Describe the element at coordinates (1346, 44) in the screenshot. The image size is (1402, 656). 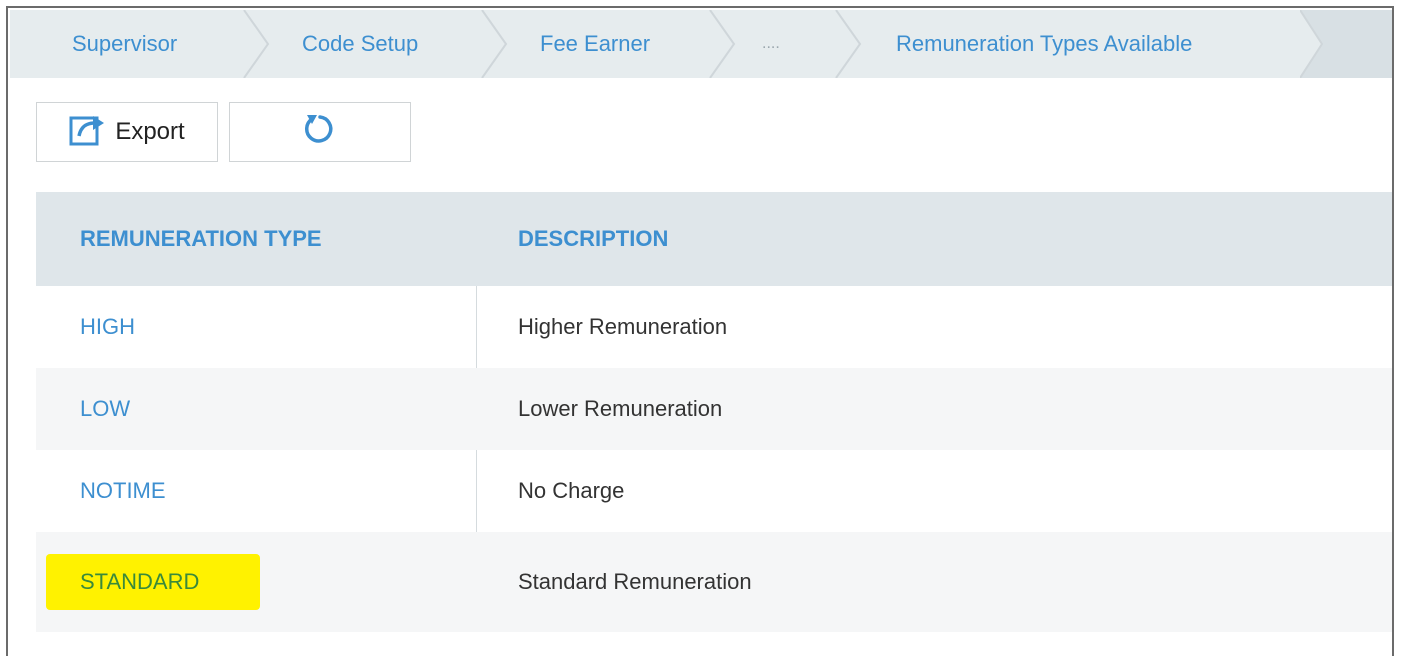
I see `breadcrumb-end-arrow` at that location.